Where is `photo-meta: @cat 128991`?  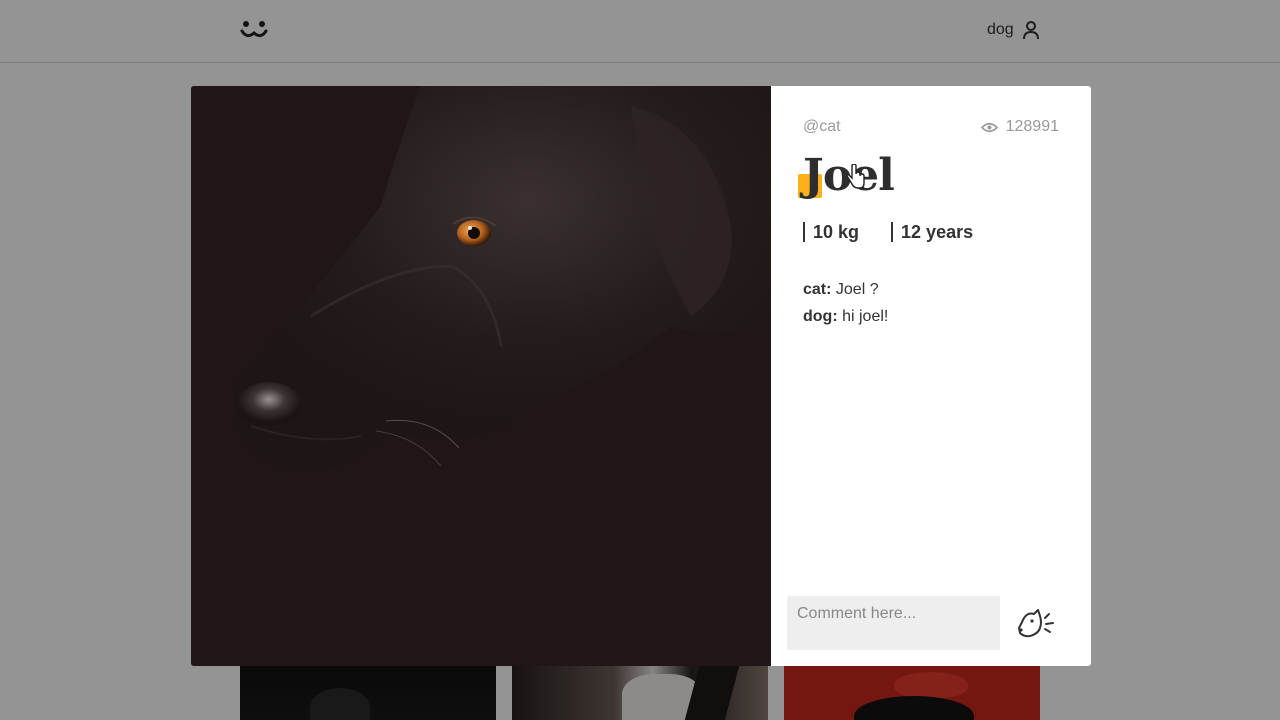 photo-meta: @cat 128991 is located at coordinates (931, 127).